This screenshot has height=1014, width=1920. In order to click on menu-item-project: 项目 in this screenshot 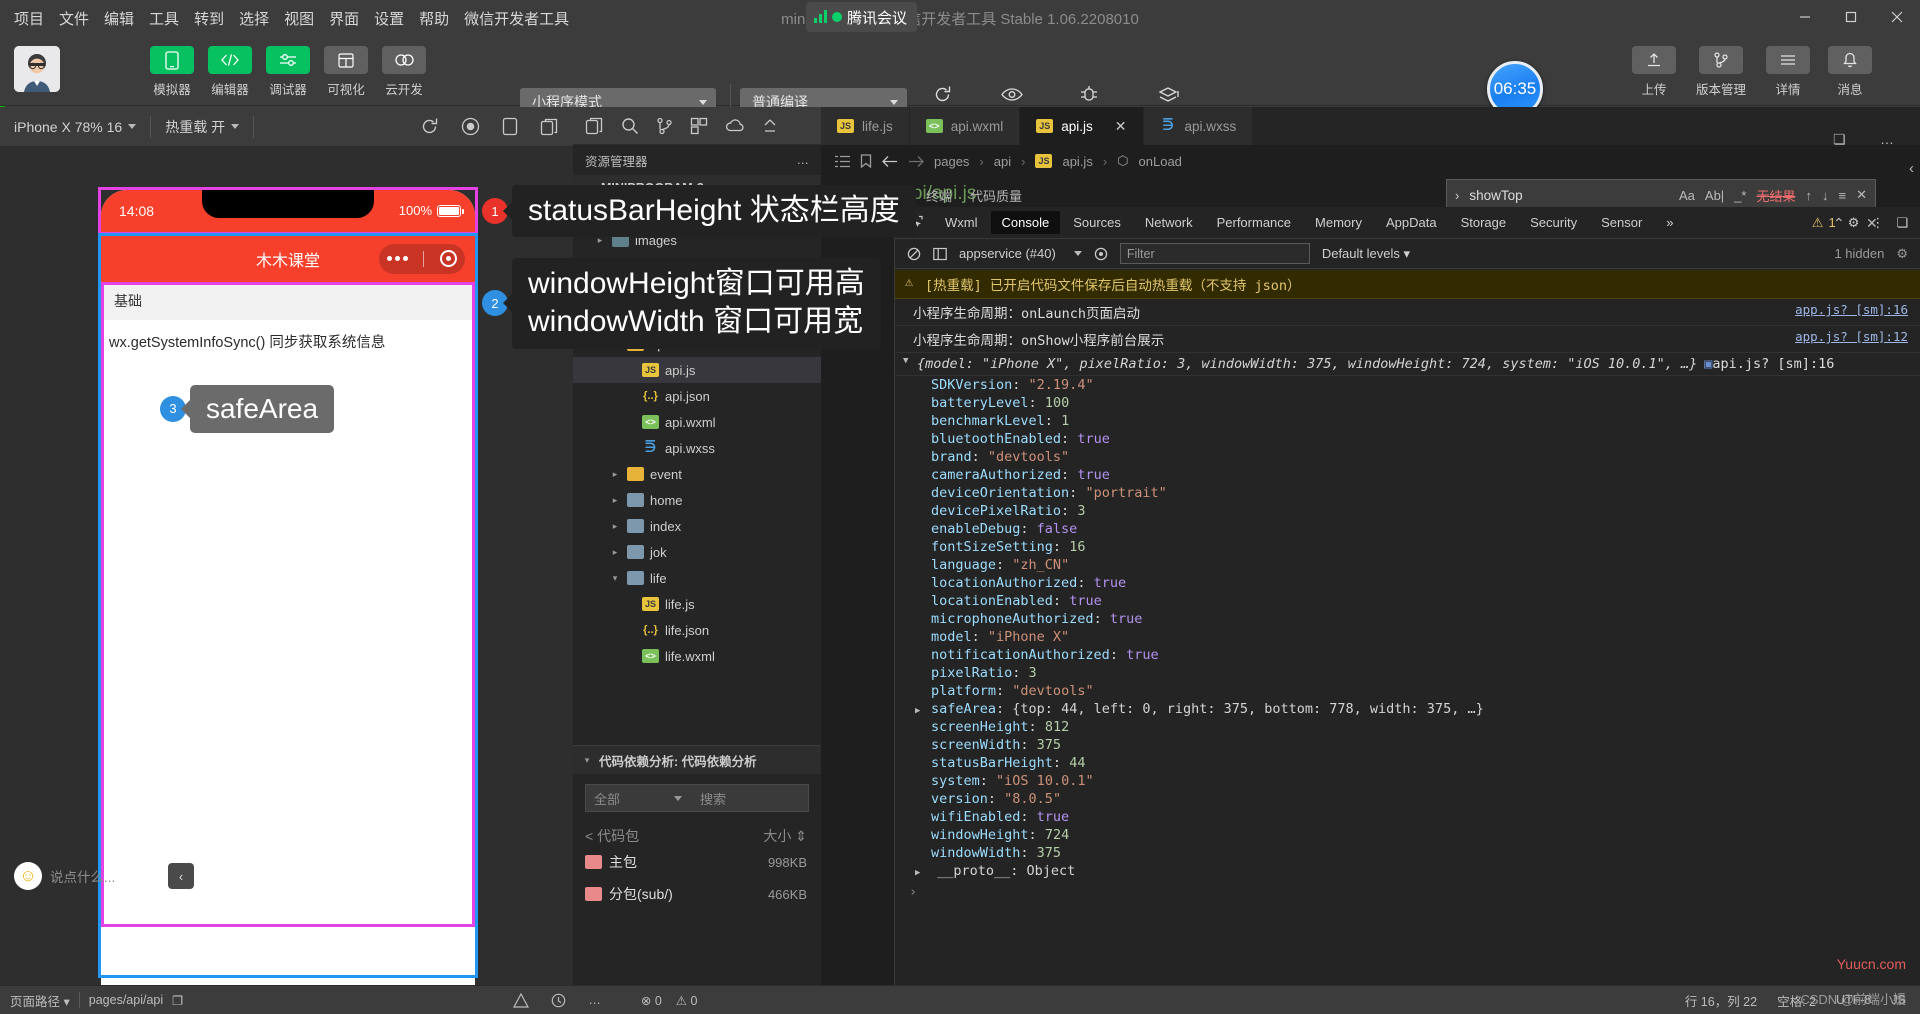, I will do `click(29, 18)`.